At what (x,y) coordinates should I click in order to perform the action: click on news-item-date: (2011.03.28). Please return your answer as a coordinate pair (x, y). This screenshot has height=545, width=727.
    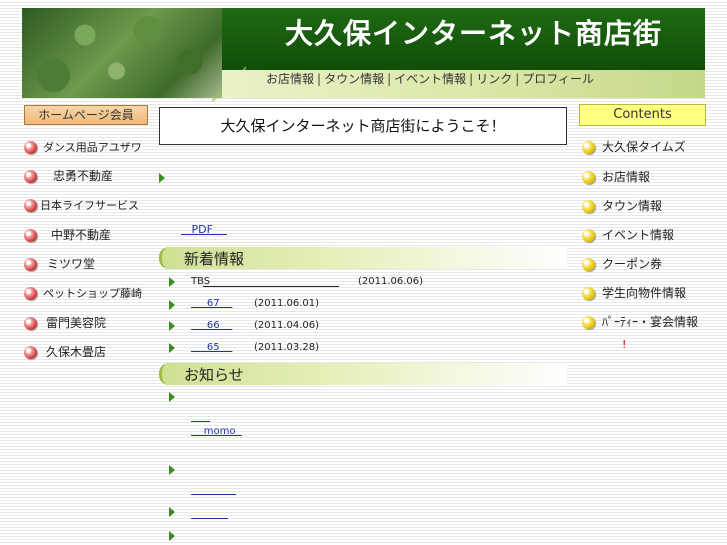
    Looking at the image, I should click on (287, 347).